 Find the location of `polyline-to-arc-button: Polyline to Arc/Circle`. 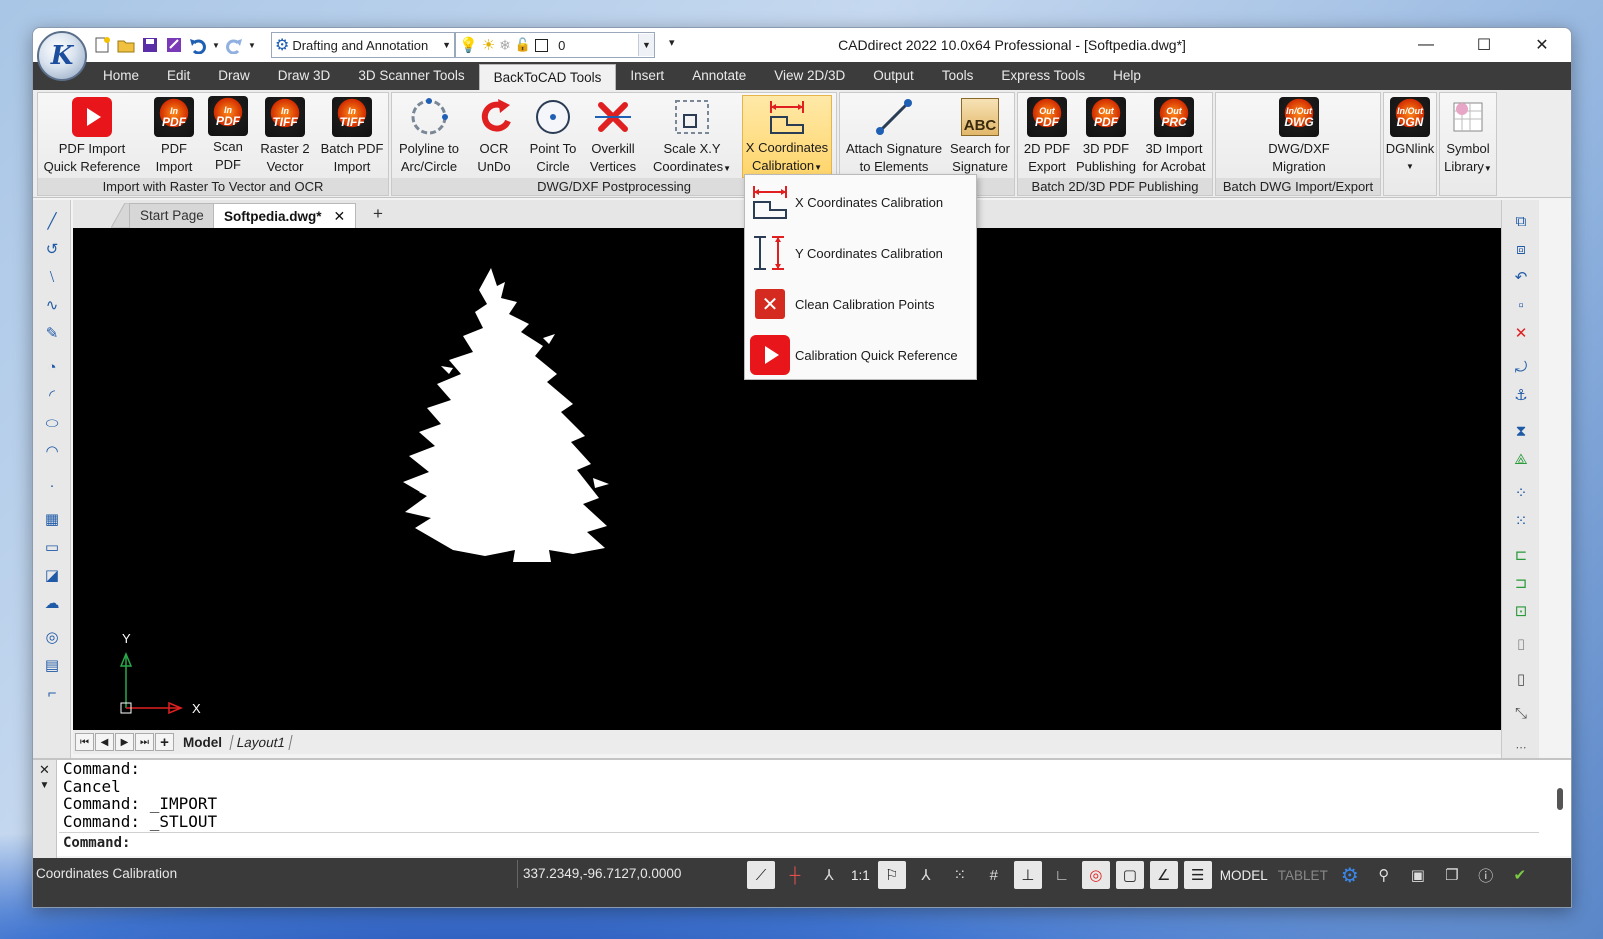

polyline-to-arc-button: Polyline to Arc/Circle is located at coordinates (429, 136).